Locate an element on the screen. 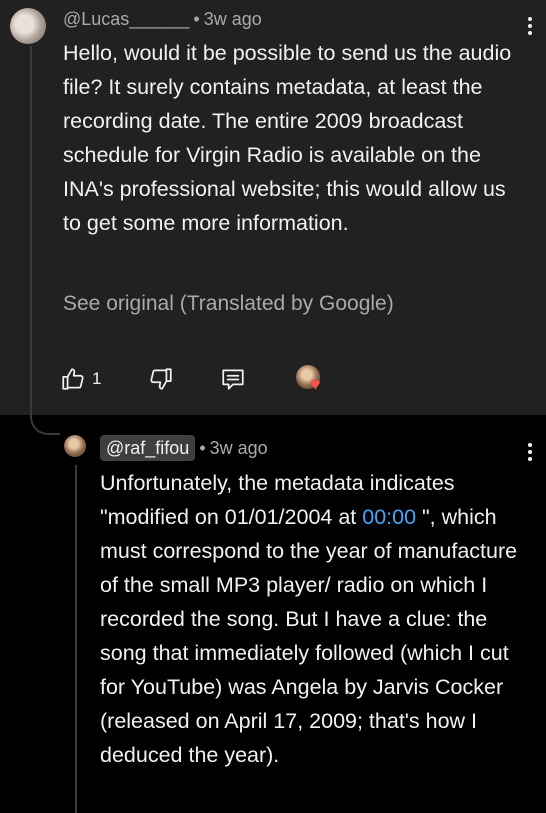  creator-heart: ♥ is located at coordinates (311, 379).